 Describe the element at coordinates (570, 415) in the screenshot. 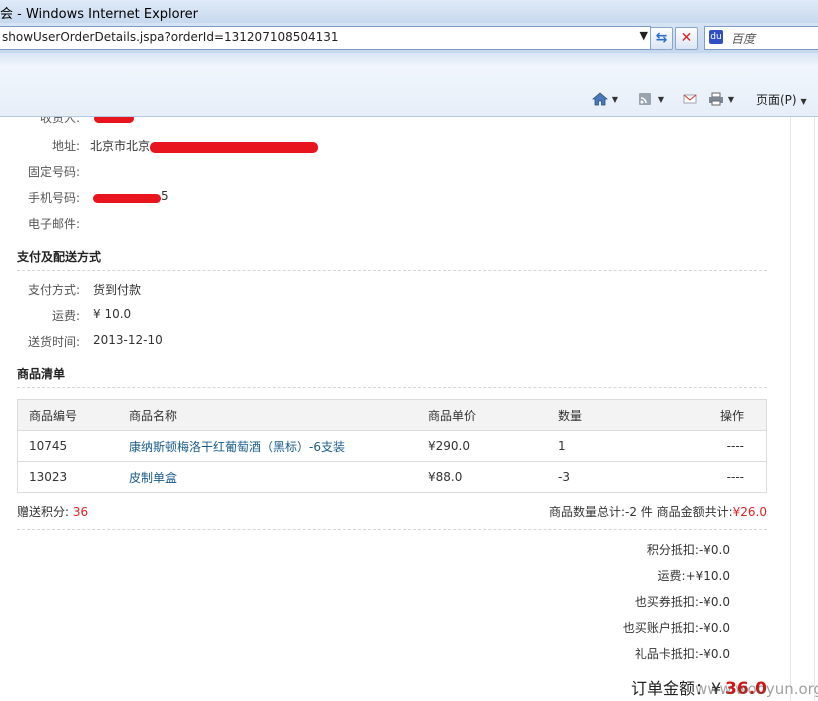

I see `header-quantity: 数量` at that location.